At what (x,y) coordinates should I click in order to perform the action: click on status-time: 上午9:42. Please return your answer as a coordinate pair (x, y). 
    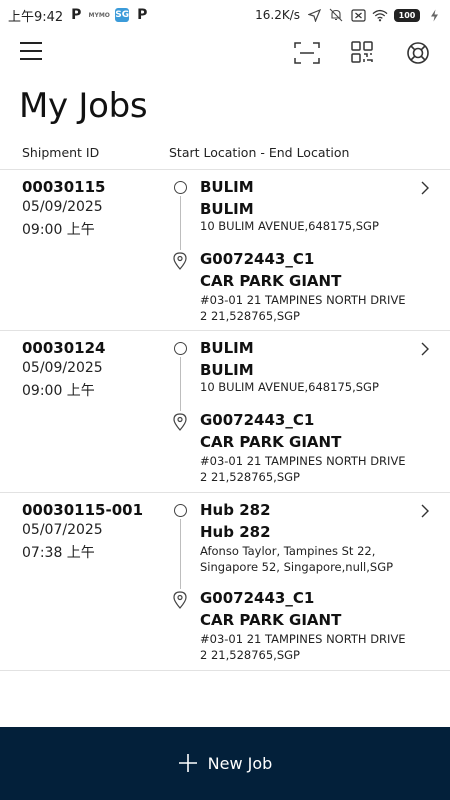
    Looking at the image, I should click on (36, 17).